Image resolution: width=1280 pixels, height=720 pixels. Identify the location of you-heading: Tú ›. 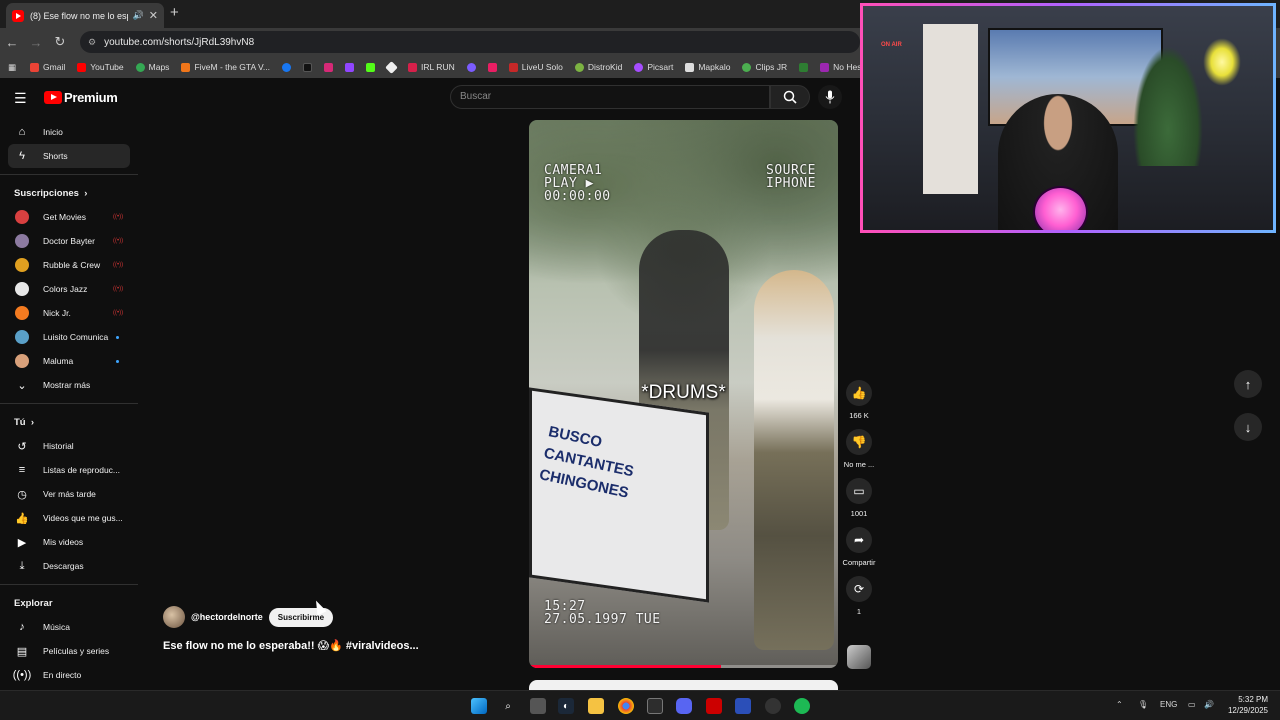
(69, 422).